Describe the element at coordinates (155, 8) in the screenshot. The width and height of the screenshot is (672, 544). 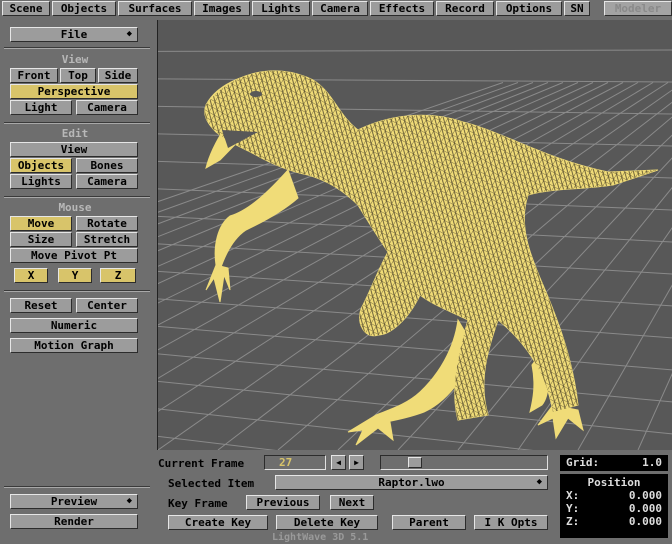
I see `tab-surfaces: Surfaces` at that location.